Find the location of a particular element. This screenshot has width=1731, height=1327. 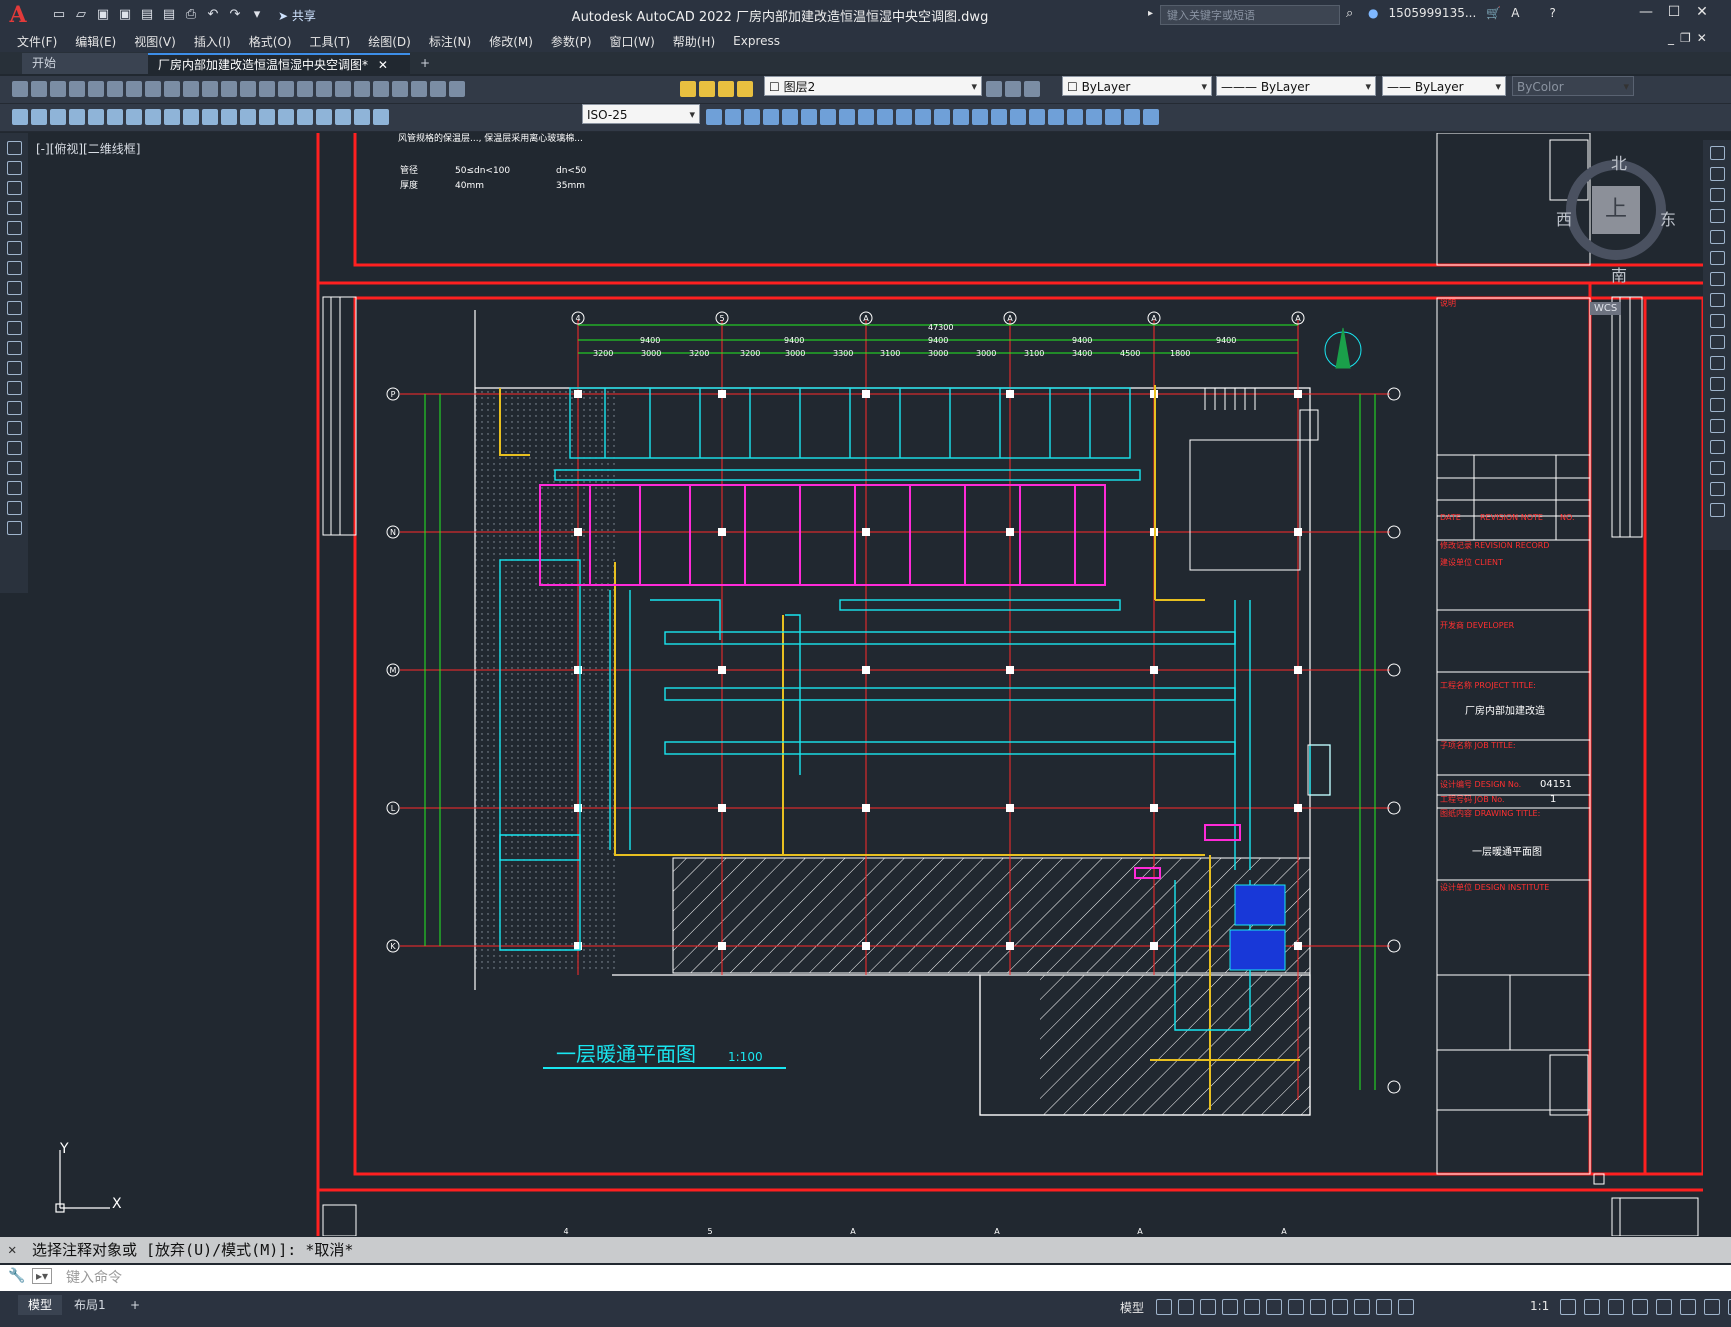

chamfer-icon is located at coordinates (961, 117).